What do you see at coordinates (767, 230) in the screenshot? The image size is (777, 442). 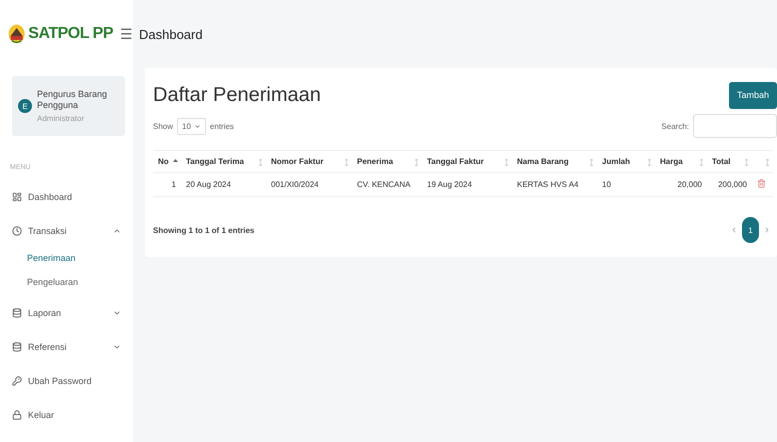 I see `next-page-icon` at bounding box center [767, 230].